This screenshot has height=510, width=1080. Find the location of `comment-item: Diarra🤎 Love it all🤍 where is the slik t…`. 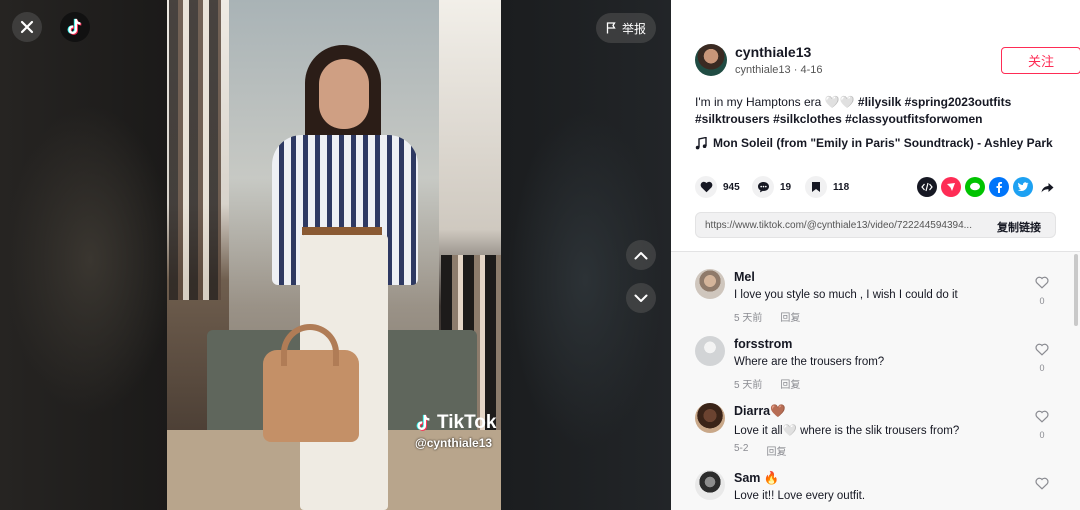

comment-item: Diarra🤎 Love it all🤍 where is the slik t… is located at coordinates (880, 433).